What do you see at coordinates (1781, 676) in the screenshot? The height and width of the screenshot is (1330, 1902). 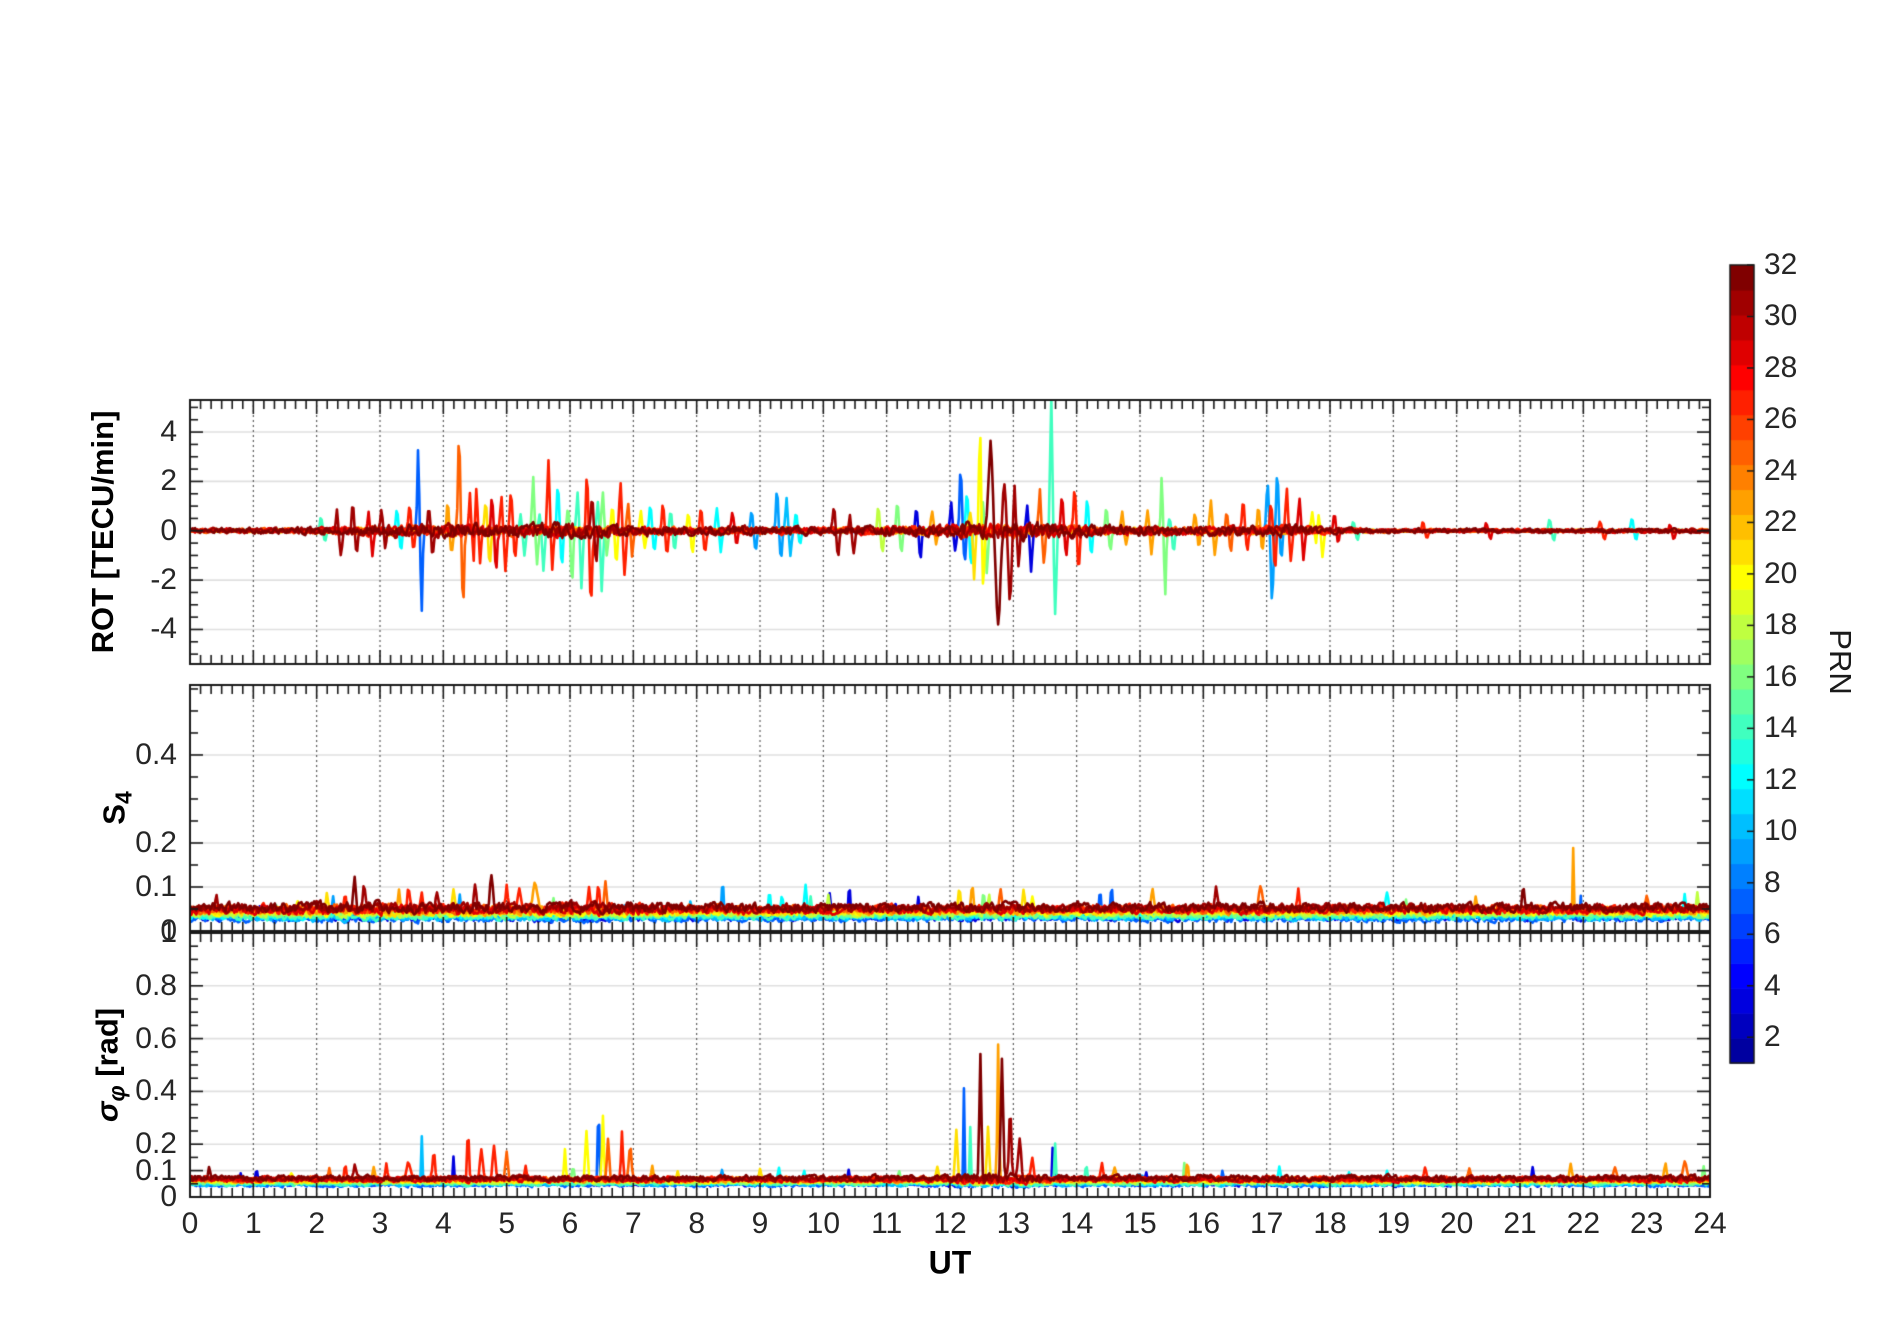 I see `colorbar-tick-label-16: 16` at bounding box center [1781, 676].